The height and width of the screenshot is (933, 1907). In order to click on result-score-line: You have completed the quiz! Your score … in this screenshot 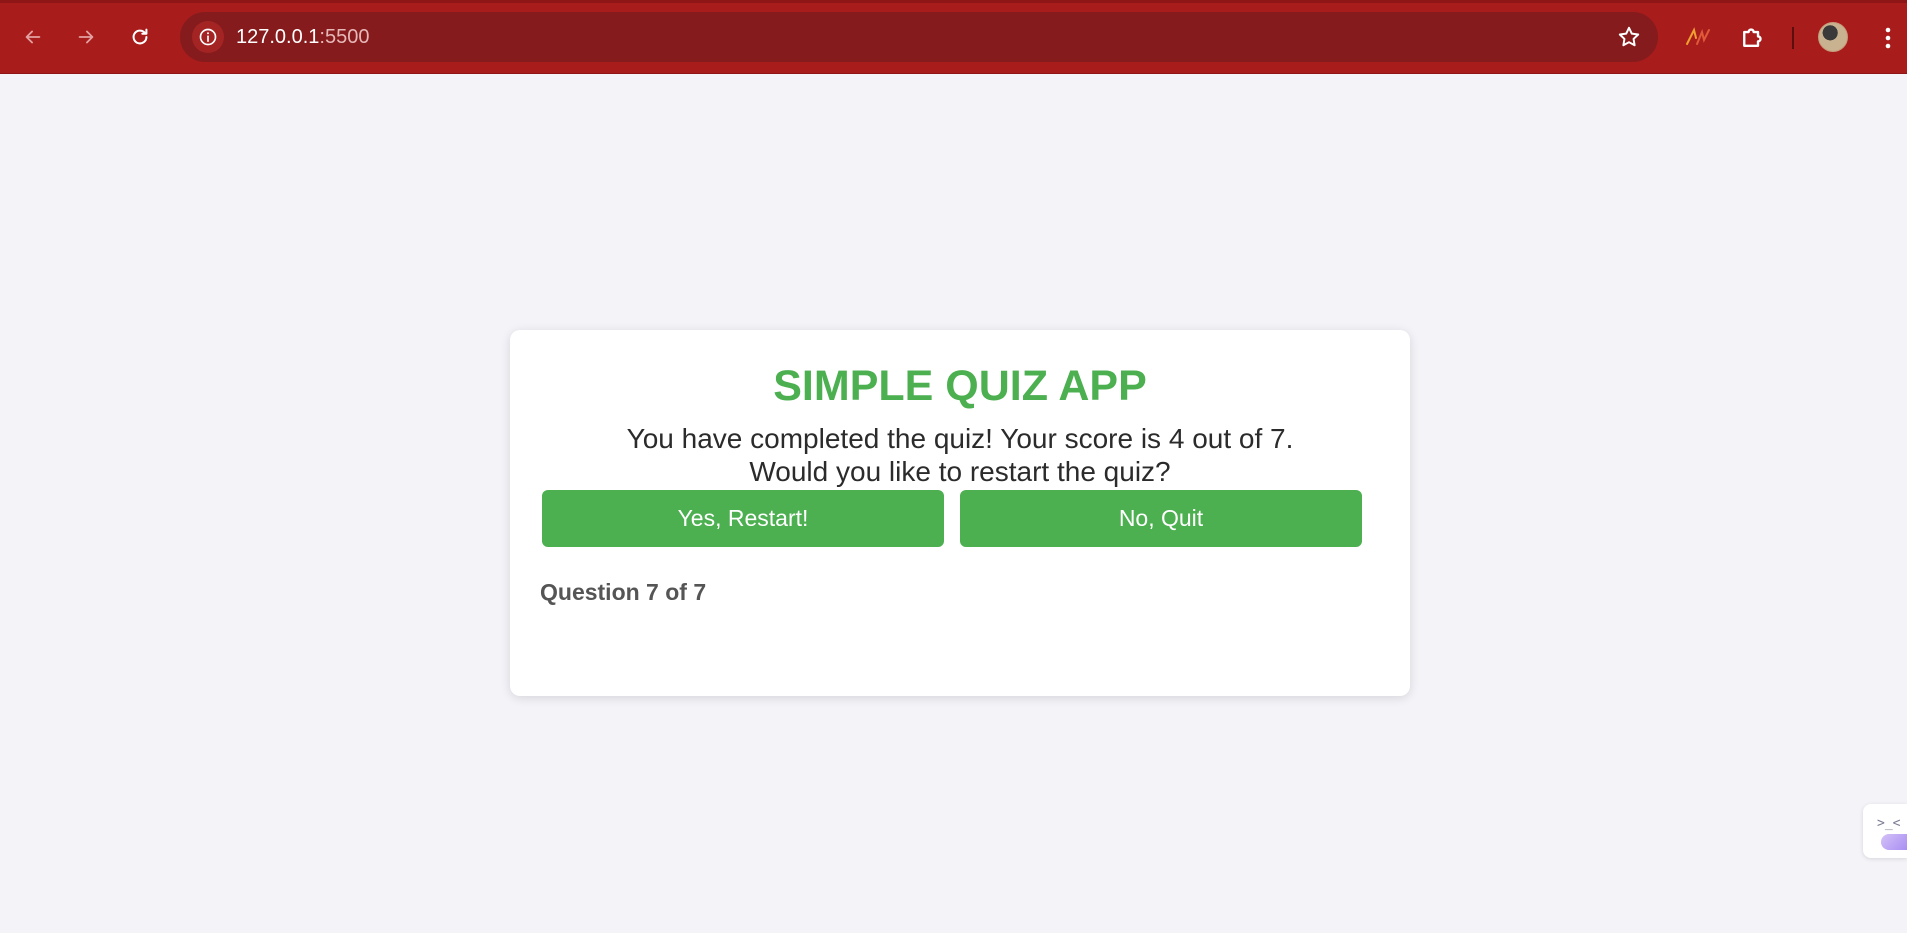, I will do `click(960, 438)`.